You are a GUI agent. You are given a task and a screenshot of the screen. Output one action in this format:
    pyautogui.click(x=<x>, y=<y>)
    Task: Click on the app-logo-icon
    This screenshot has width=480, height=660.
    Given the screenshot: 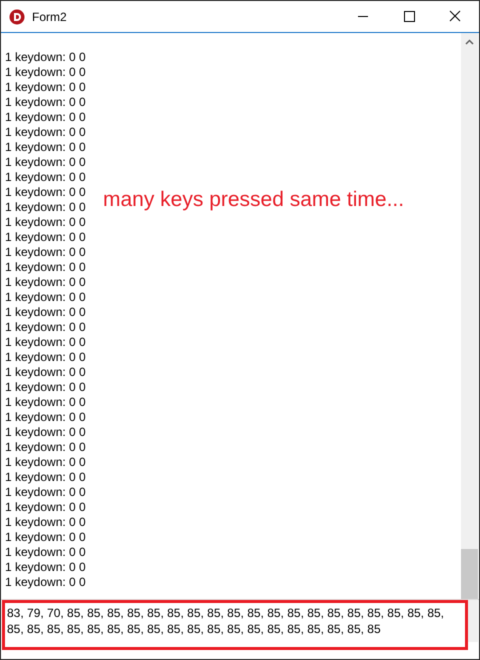 What is the action you would take?
    pyautogui.click(x=17, y=16)
    